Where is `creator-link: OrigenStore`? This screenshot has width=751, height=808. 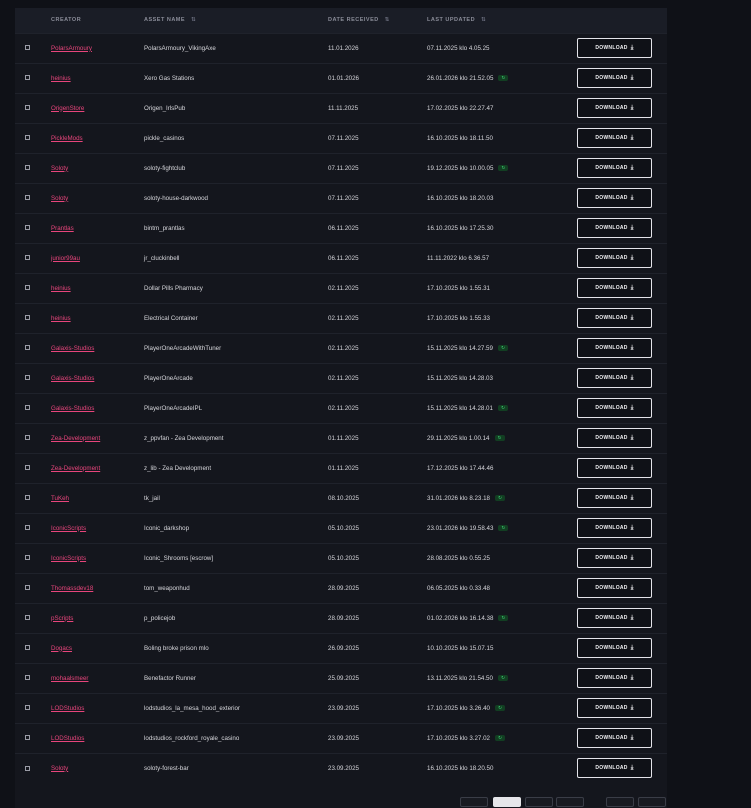
creator-link: OrigenStore is located at coordinates (67, 108).